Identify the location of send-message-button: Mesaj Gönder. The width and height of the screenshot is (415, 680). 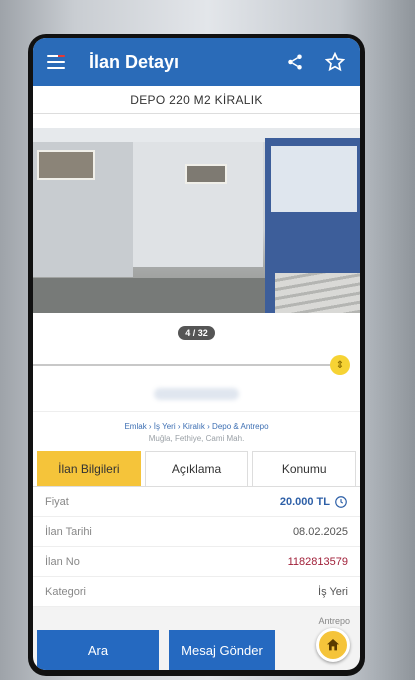
(222, 650).